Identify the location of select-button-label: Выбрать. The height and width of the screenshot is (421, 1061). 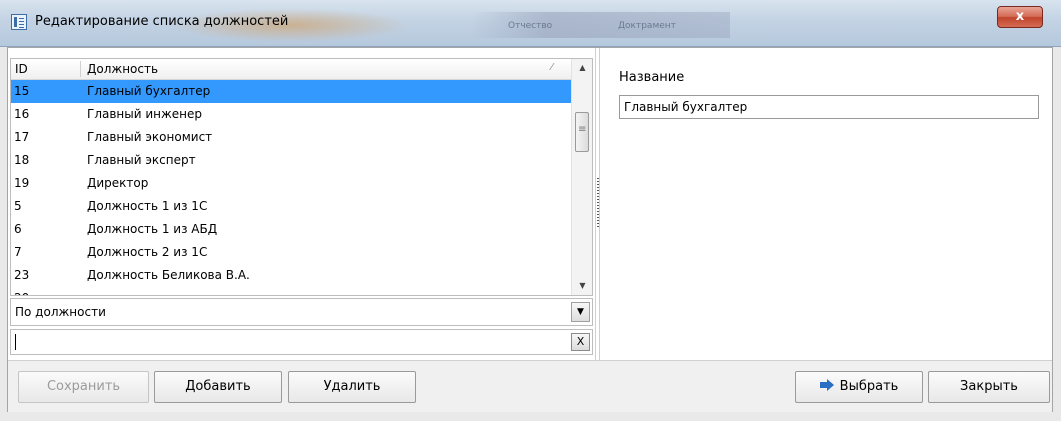
(869, 386).